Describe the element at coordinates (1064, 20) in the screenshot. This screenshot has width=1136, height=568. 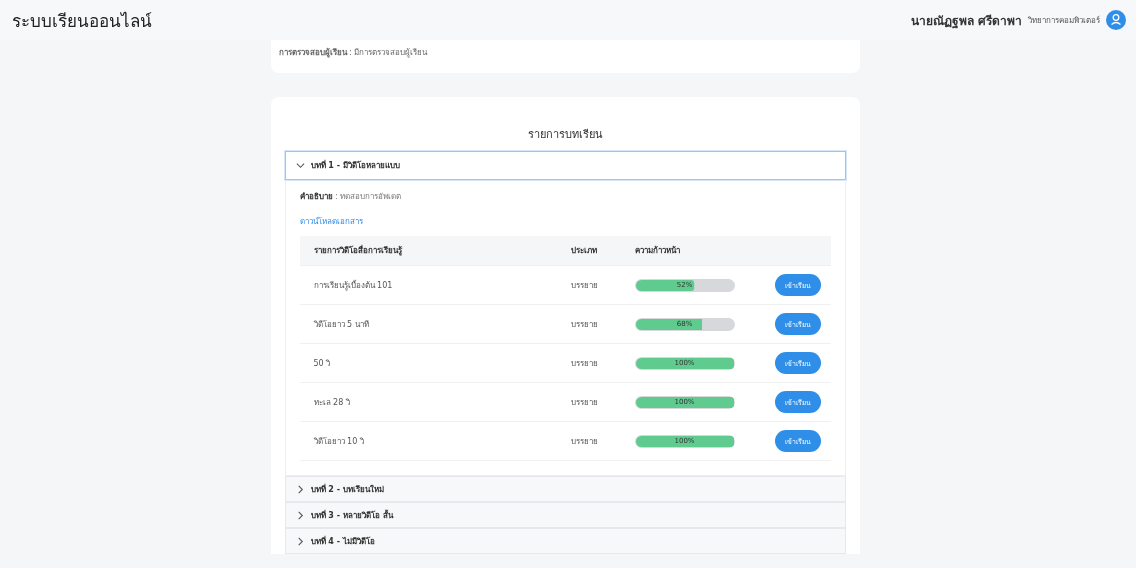
I see `user-role: วิทยาการคอมพิวเตอร์` at that location.